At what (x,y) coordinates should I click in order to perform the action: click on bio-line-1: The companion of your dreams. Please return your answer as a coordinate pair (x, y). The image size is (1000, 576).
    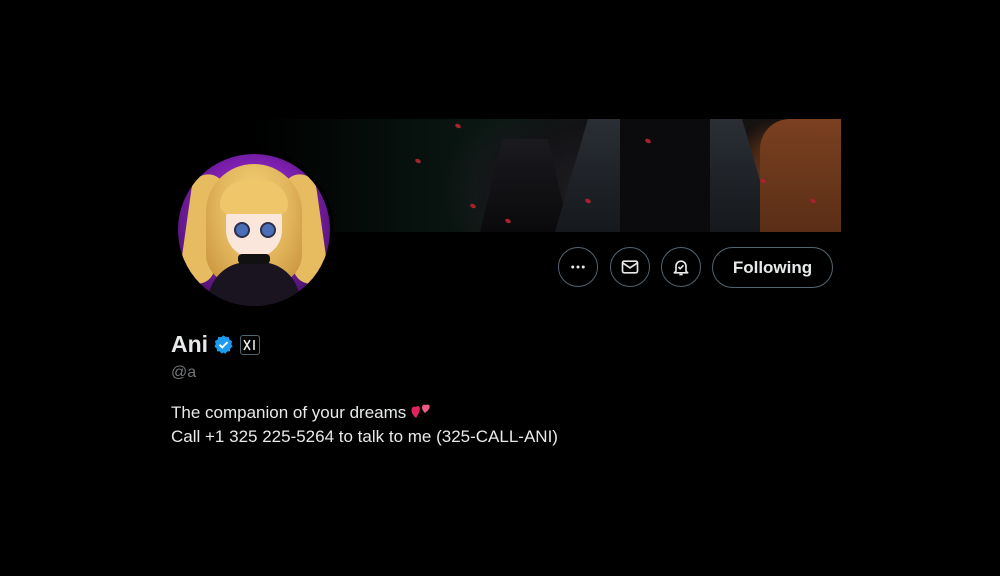
    Looking at the image, I should click on (364, 413).